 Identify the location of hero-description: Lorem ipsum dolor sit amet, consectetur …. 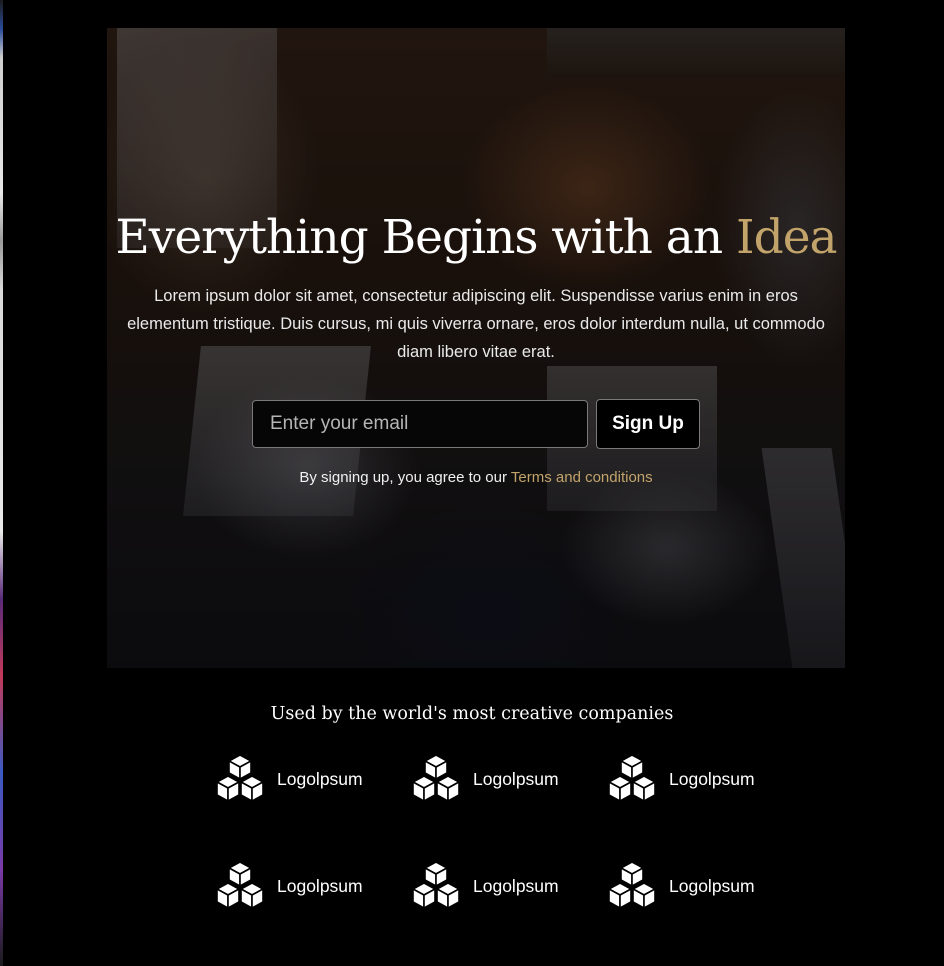
(476, 324).